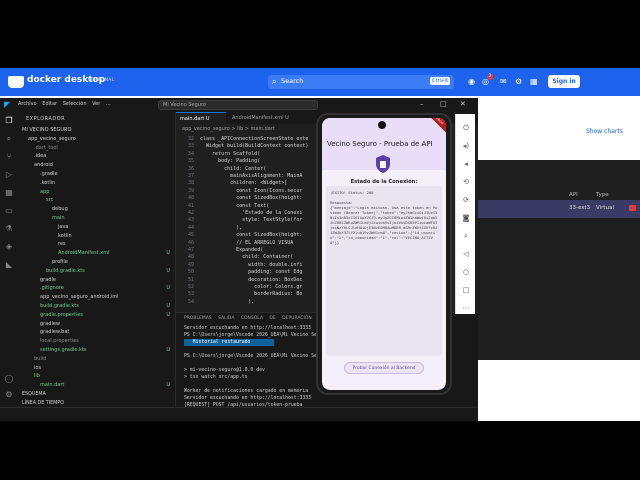 This screenshot has height=480, width=640. What do you see at coordinates (190, 287) in the screenshot?
I see `line-number: 52` at bounding box center [190, 287].